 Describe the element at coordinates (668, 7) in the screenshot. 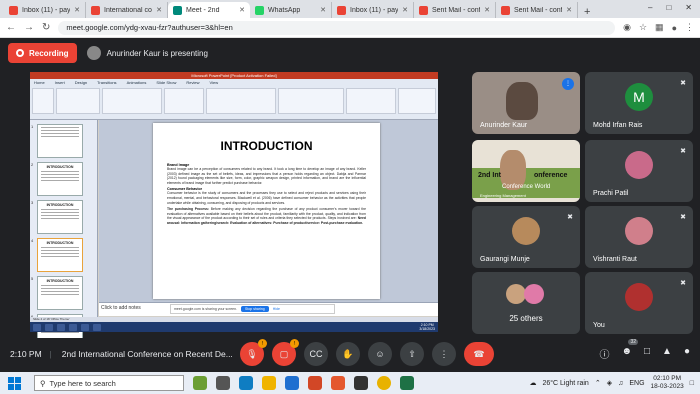

I see `maximize-icon: □` at that location.